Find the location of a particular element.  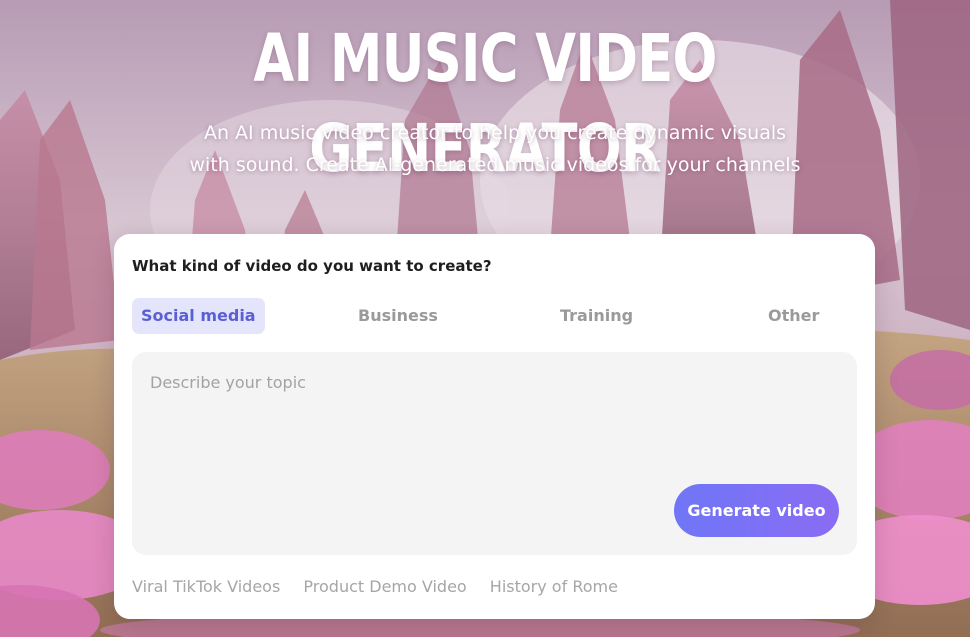

suggestion-history-of-rome: History of Rome is located at coordinates (554, 586).